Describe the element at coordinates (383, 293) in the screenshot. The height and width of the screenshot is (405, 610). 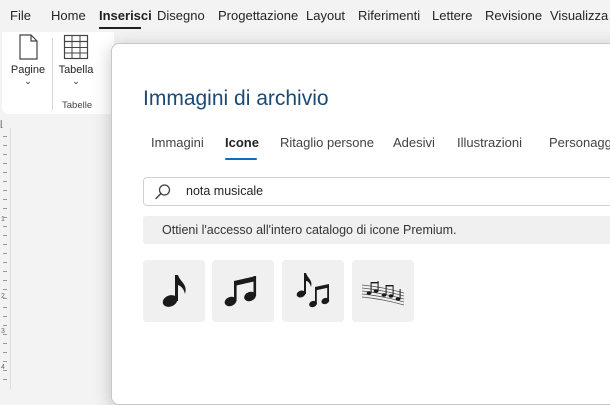
I see `music-staff-icon` at that location.